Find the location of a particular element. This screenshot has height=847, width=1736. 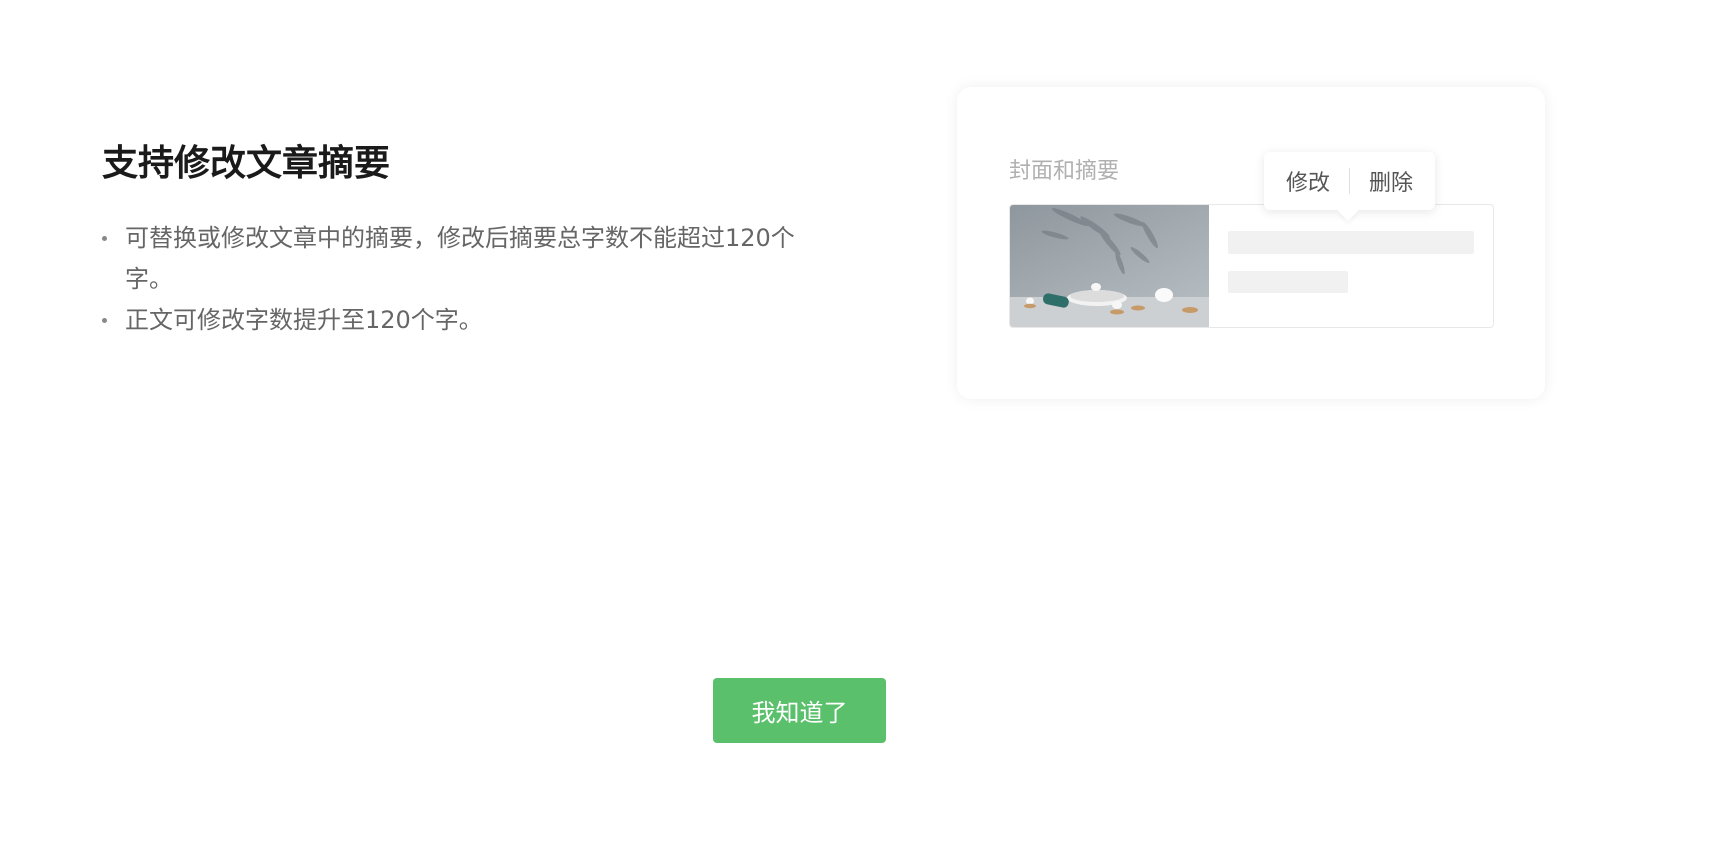

bullet-text: 可替换或修改文章中的摘要，修改后摘要总字数不能超过120个字。 is located at coordinates (460, 258).